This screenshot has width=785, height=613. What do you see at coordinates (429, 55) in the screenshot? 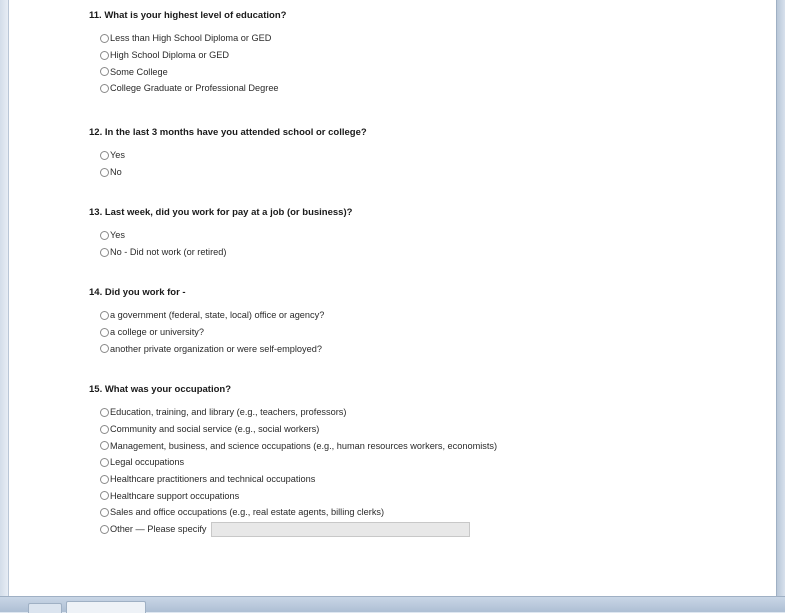
I see `option-high-school-diploma: High School Diploma or GED` at bounding box center [429, 55].